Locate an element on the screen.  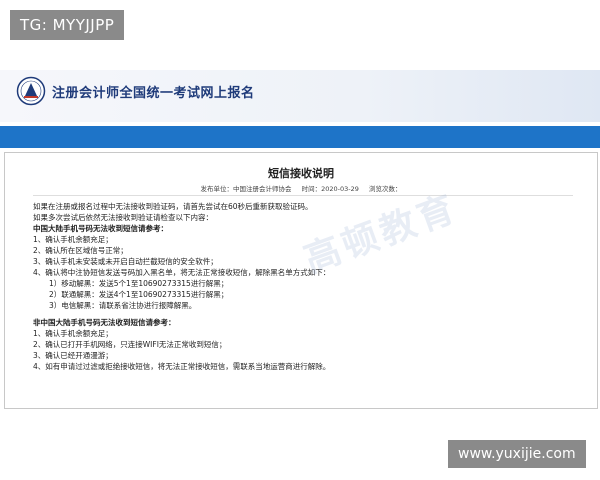
divider is located at coordinates (303, 195).